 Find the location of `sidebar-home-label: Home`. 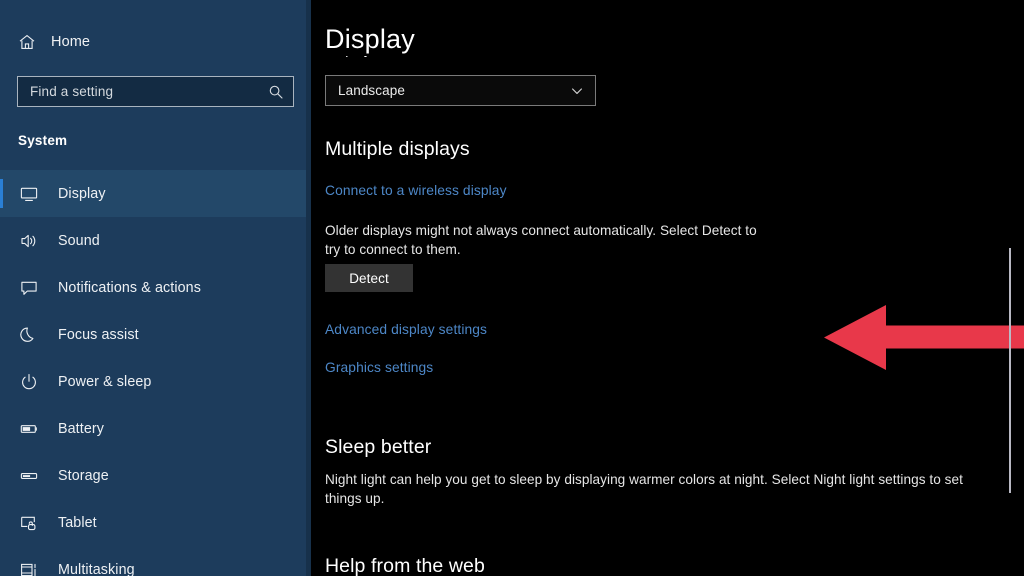

sidebar-home-label: Home is located at coordinates (71, 42).